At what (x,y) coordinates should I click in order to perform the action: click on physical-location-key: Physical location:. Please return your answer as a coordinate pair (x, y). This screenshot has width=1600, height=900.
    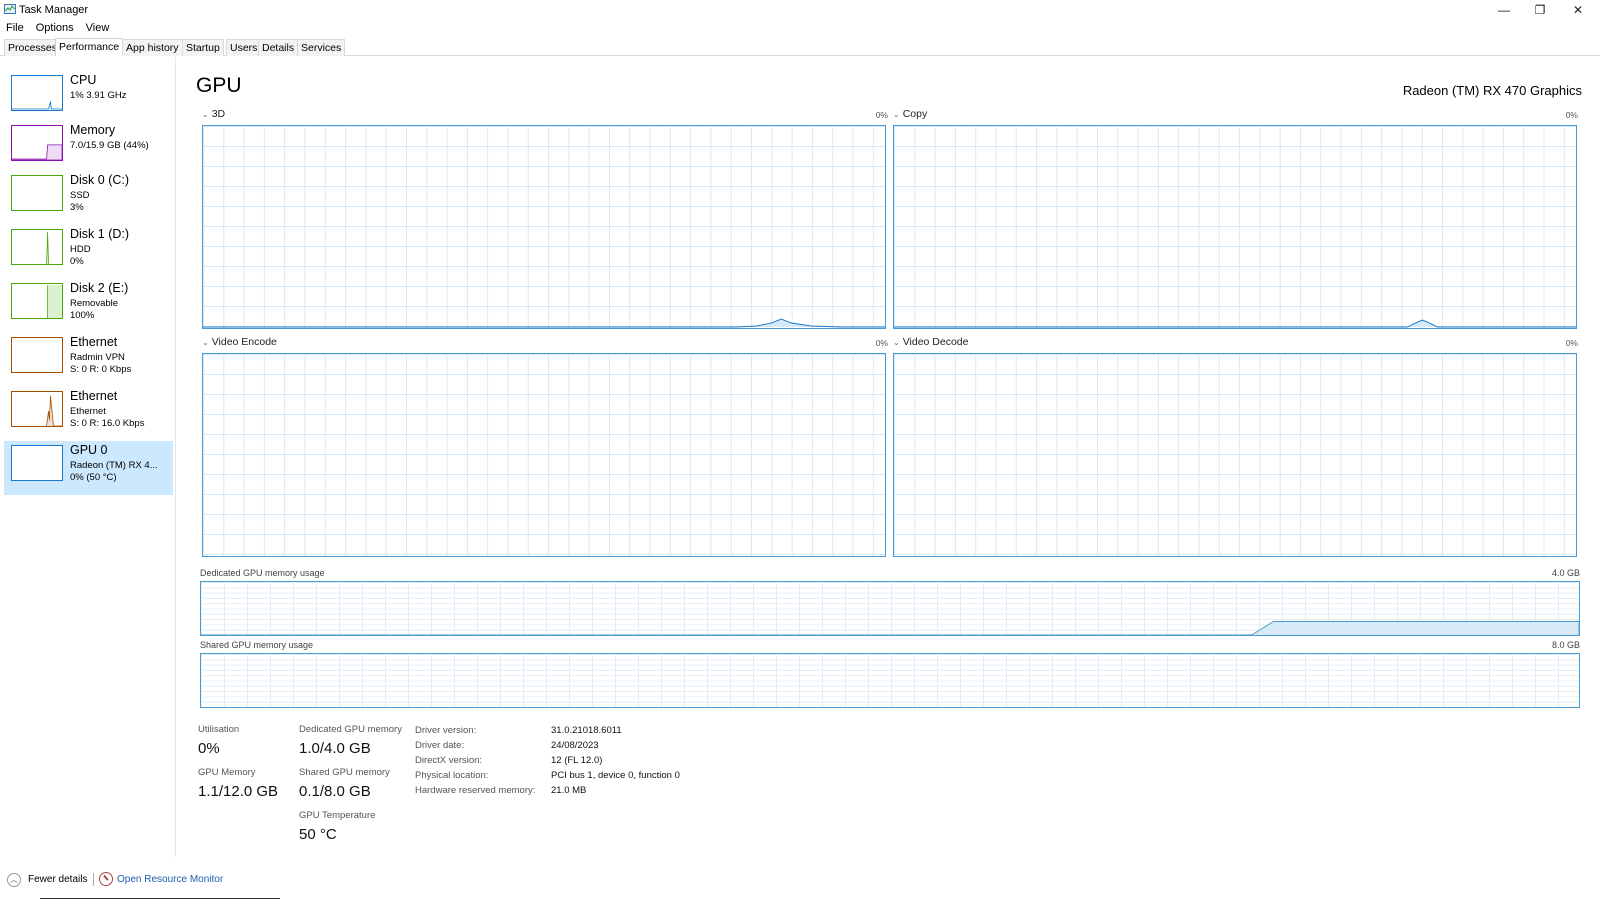
    Looking at the image, I should click on (452, 775).